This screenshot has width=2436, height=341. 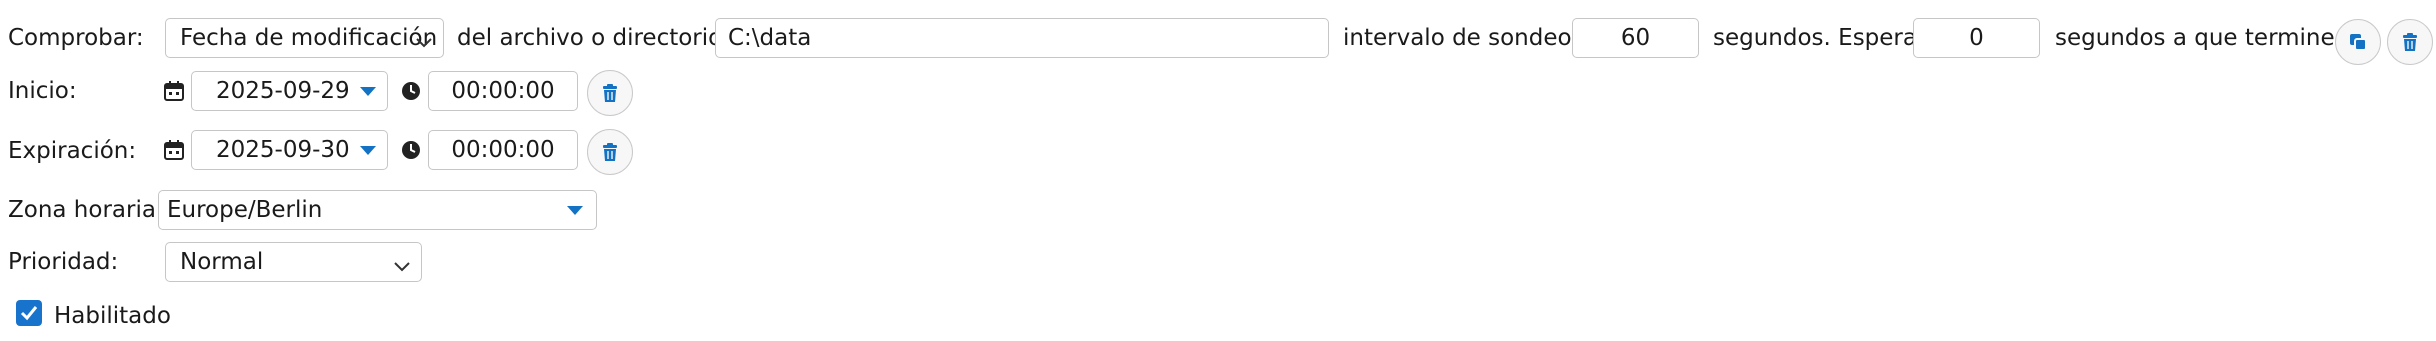 What do you see at coordinates (377, 210) in the screenshot?
I see `timezone-select: Europe/Berlin` at bounding box center [377, 210].